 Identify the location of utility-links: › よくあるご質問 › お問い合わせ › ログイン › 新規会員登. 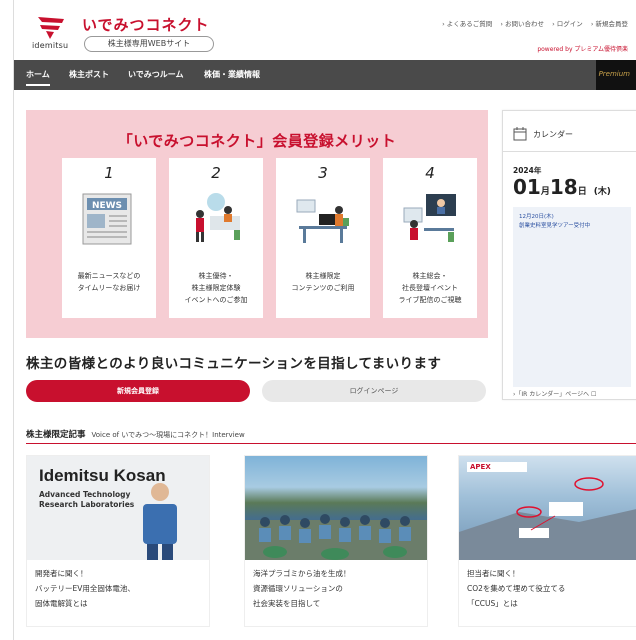
(532, 23).